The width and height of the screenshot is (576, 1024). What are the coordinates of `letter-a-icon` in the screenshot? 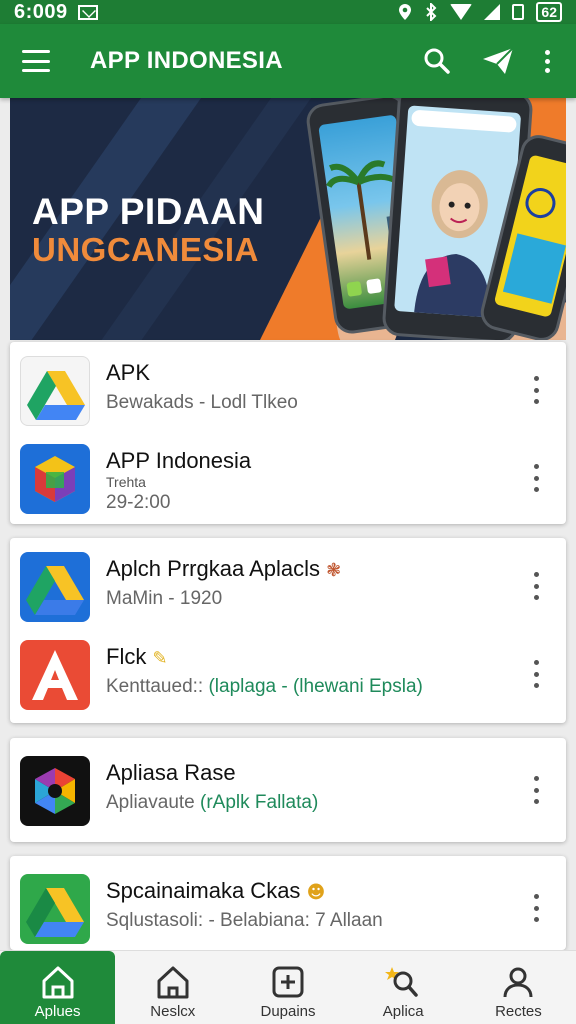 It's located at (55, 675).